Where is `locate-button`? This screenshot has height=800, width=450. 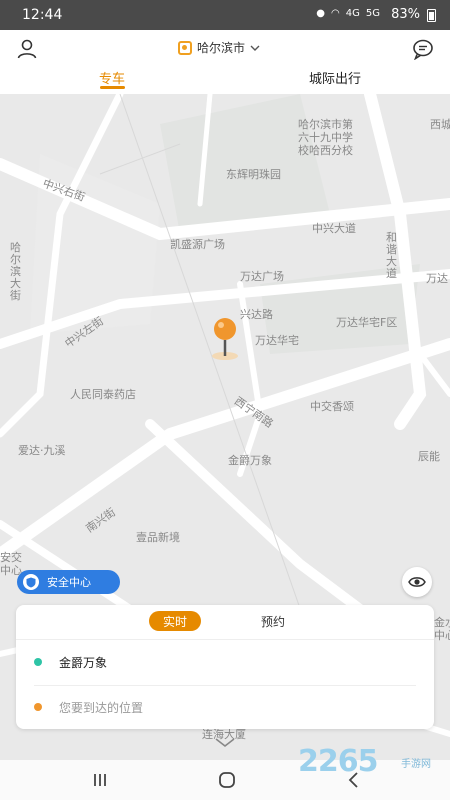
locate-button is located at coordinates (417, 582).